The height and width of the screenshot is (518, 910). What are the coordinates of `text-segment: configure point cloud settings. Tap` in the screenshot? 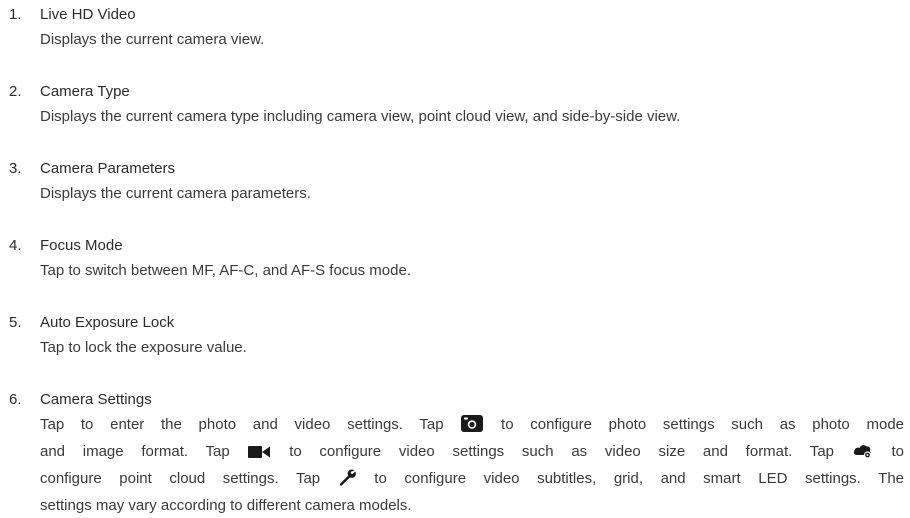 It's located at (180, 478).